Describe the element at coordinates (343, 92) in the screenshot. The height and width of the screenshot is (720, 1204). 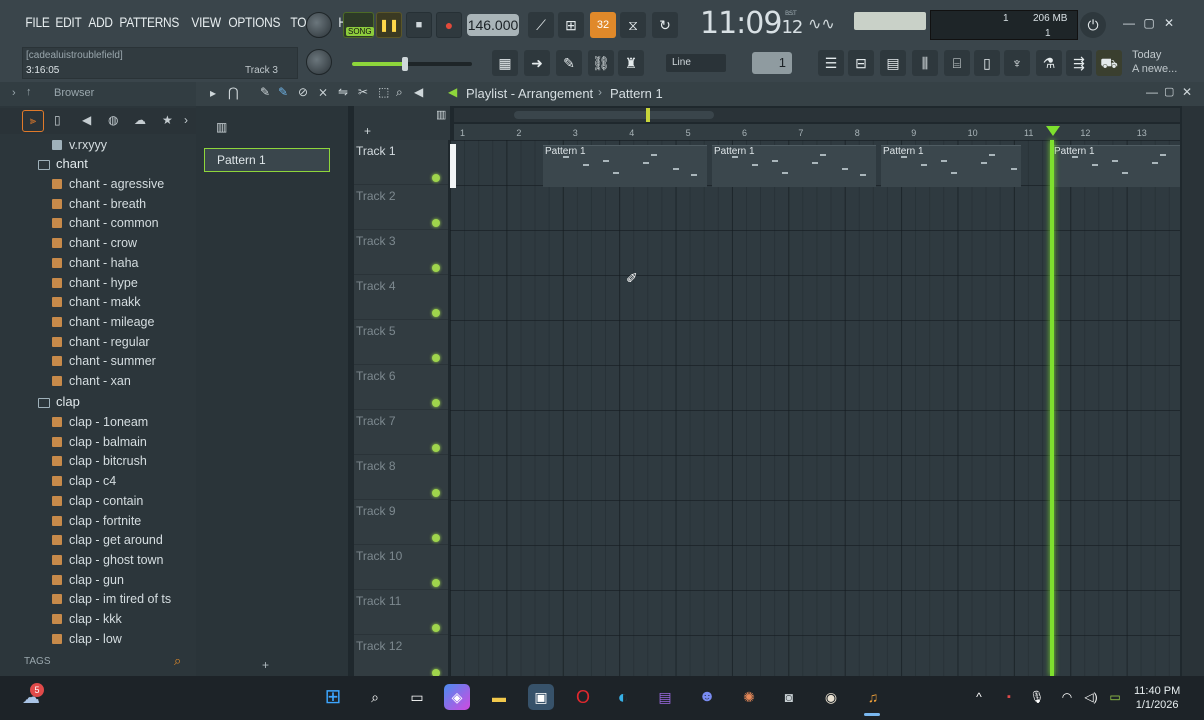
I see `slip-tool-icon: ⇋` at that location.